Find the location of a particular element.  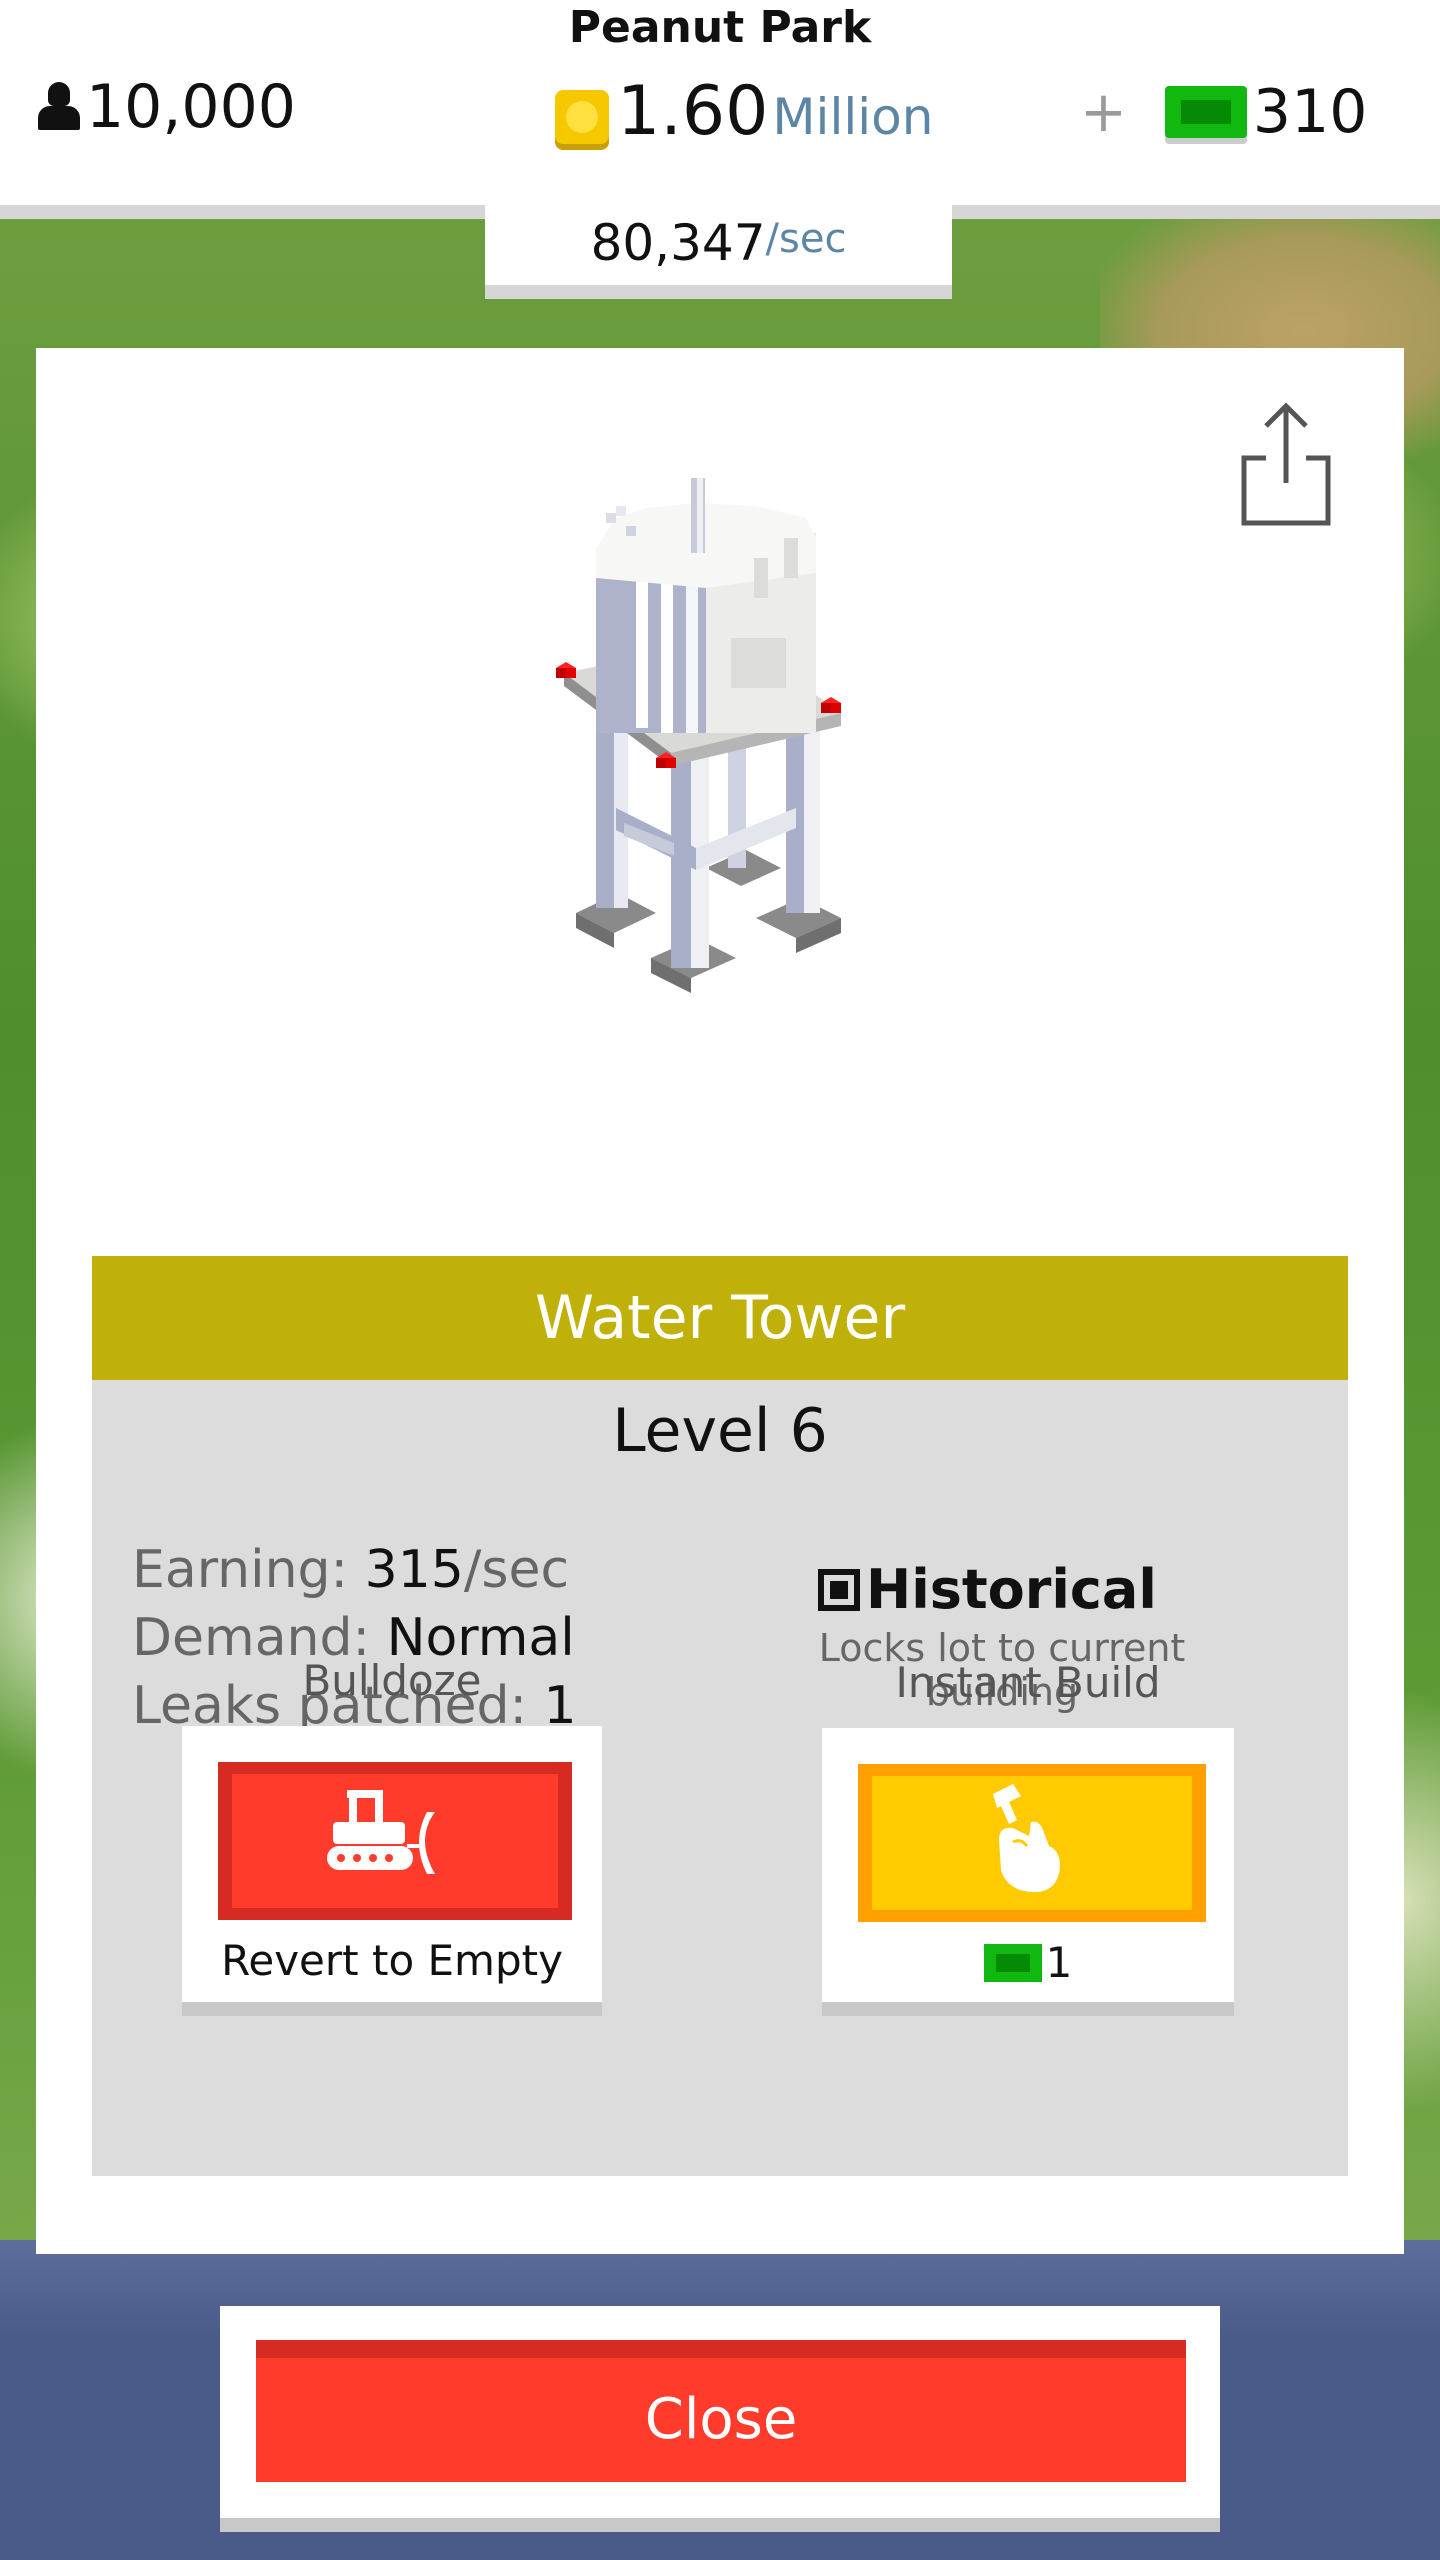

building-name: Water Tower is located at coordinates (720, 1318).